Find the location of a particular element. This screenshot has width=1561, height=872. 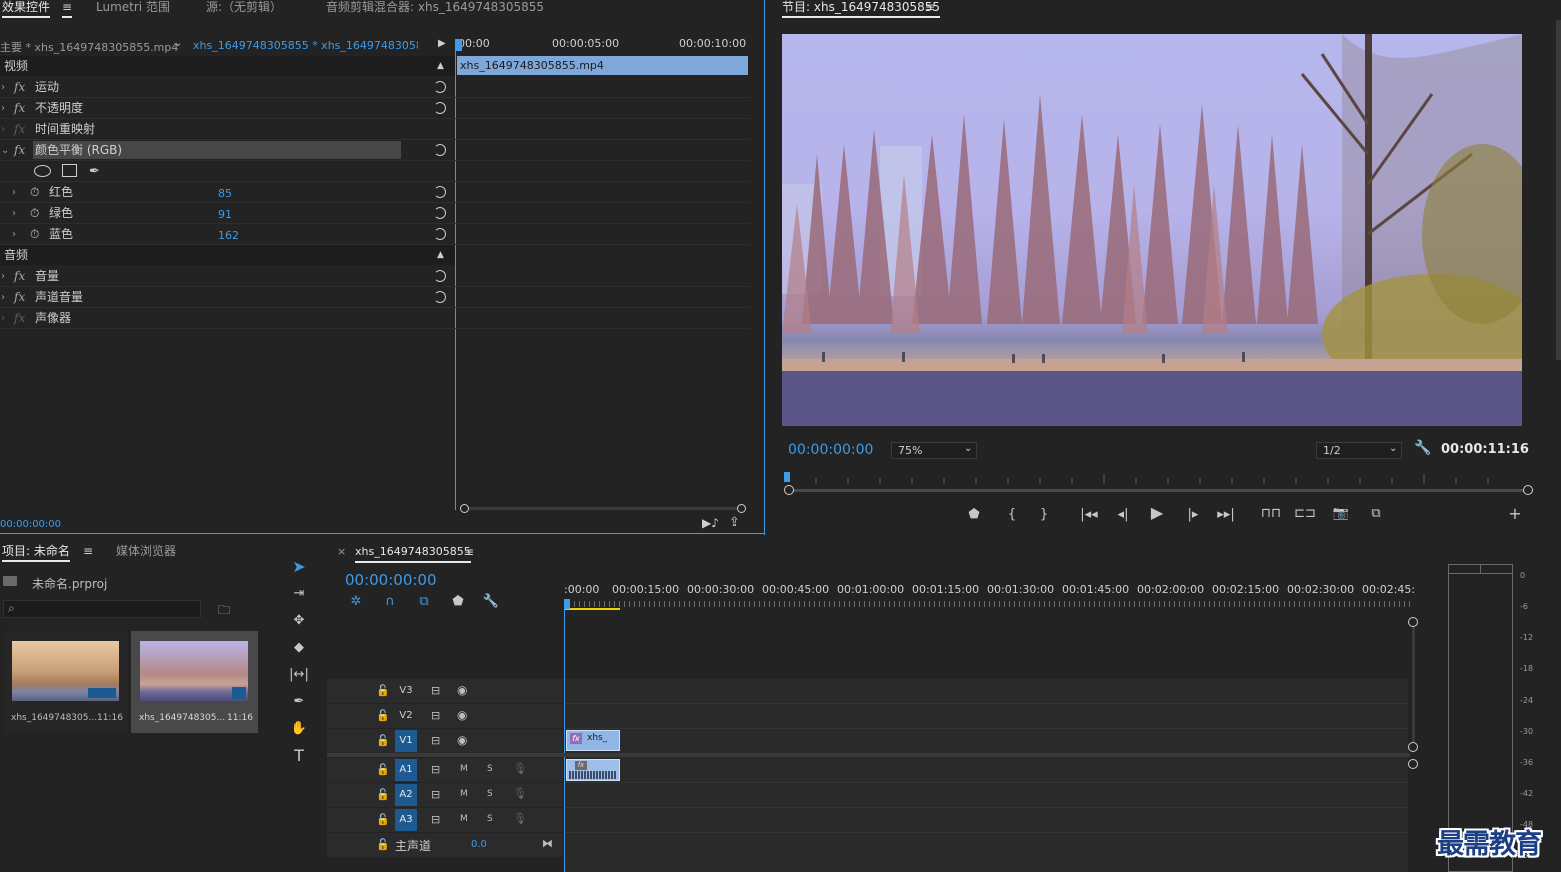

param-value: 85 is located at coordinates (225, 193).